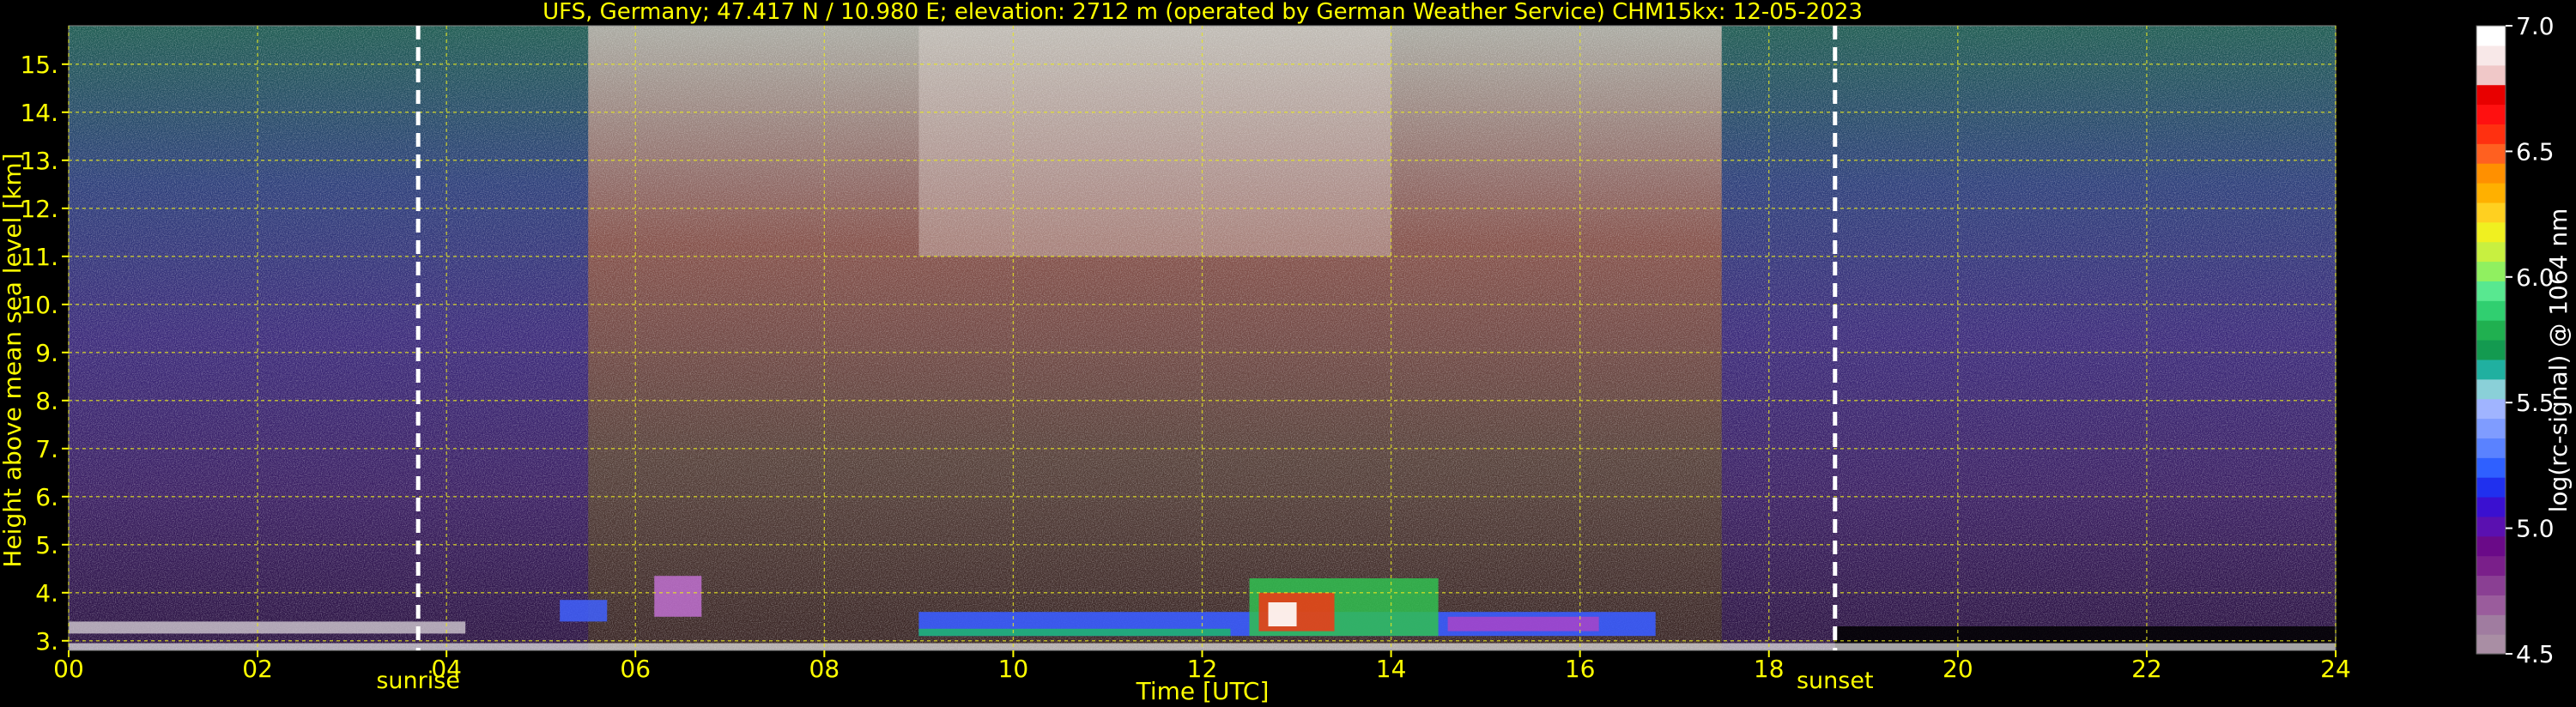  Describe the element at coordinates (446, 669) in the screenshot. I see `x-tick-label: 04` at that location.